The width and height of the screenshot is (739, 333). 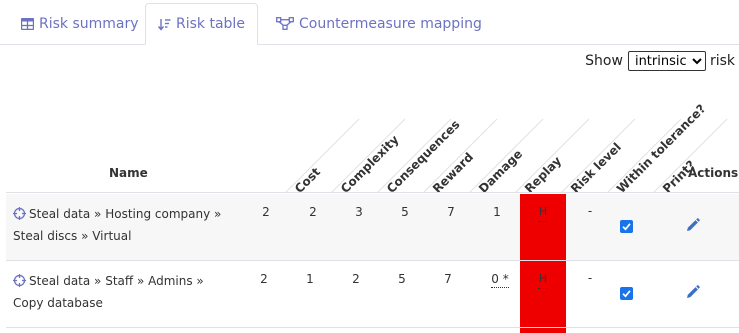 What do you see at coordinates (310, 279) in the screenshot?
I see `complexity-value: 1` at bounding box center [310, 279].